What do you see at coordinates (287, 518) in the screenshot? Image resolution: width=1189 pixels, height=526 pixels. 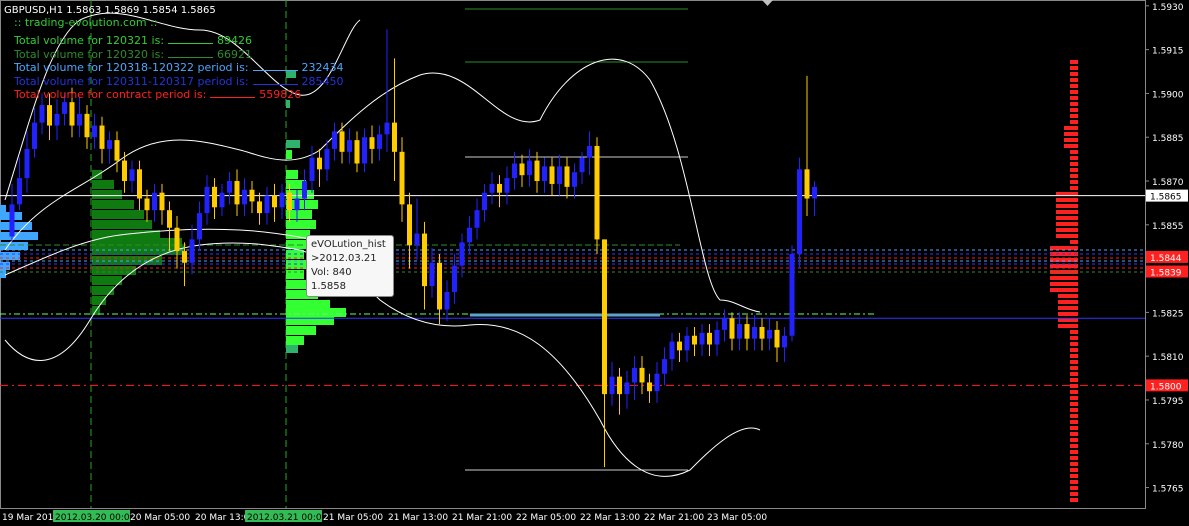 I see `x-tick-label: 2012.03.21 00:00` at bounding box center [287, 518].